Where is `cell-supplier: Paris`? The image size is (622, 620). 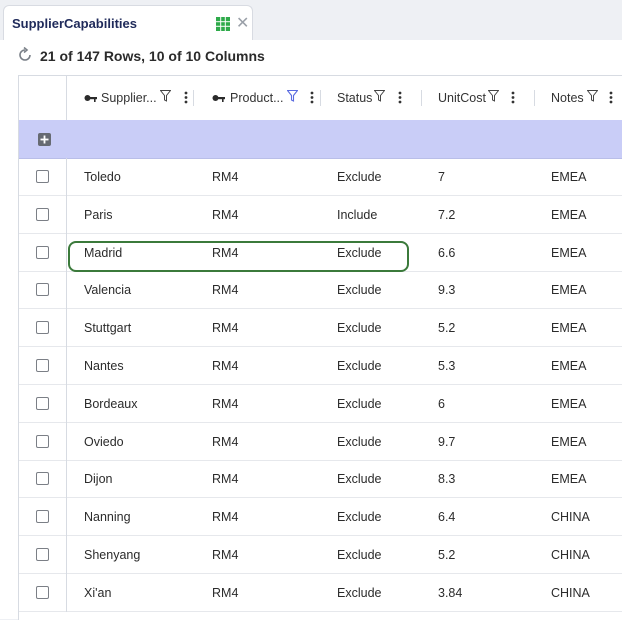 cell-supplier: Paris is located at coordinates (98, 215).